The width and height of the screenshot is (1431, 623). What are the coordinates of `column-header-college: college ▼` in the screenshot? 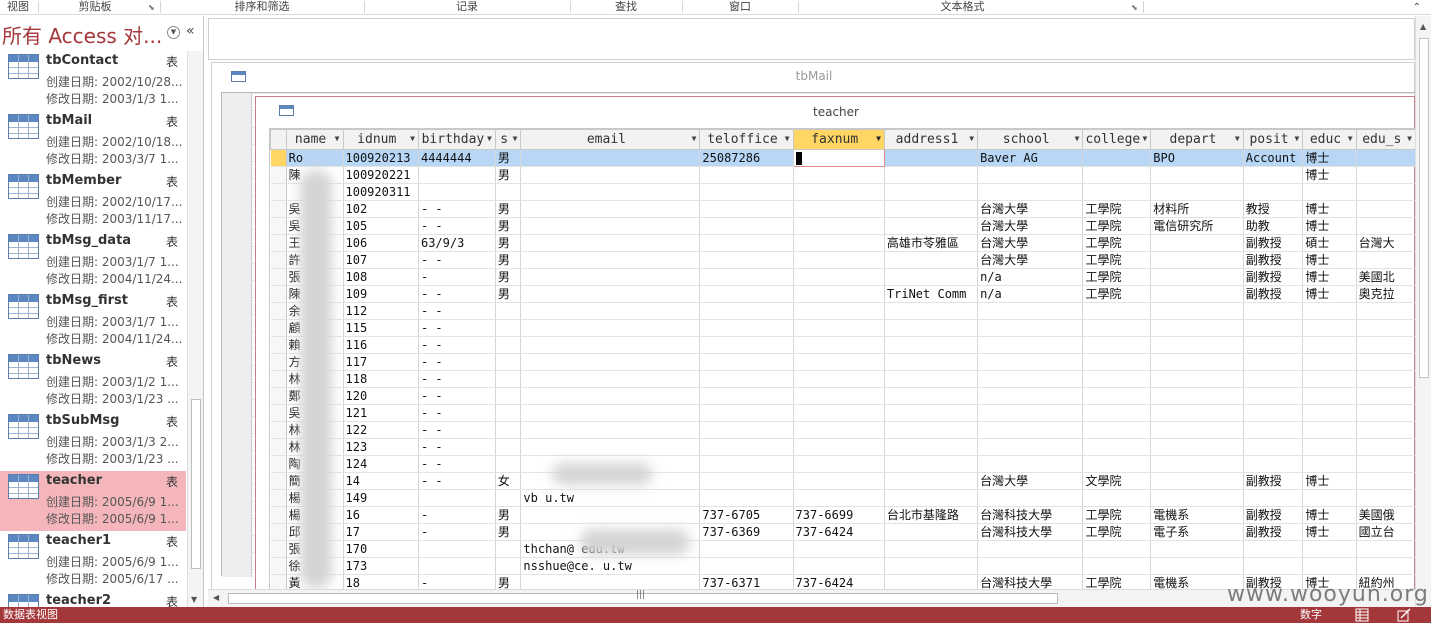 It's located at (1117, 139).